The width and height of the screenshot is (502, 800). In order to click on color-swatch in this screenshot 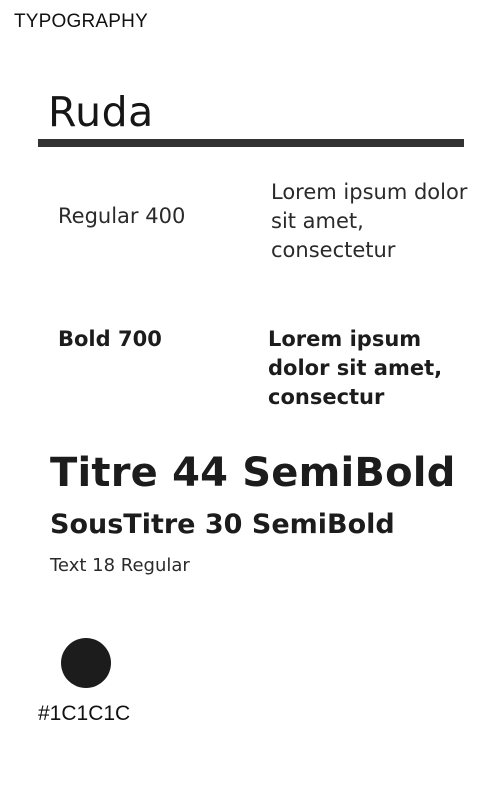, I will do `click(86, 663)`.